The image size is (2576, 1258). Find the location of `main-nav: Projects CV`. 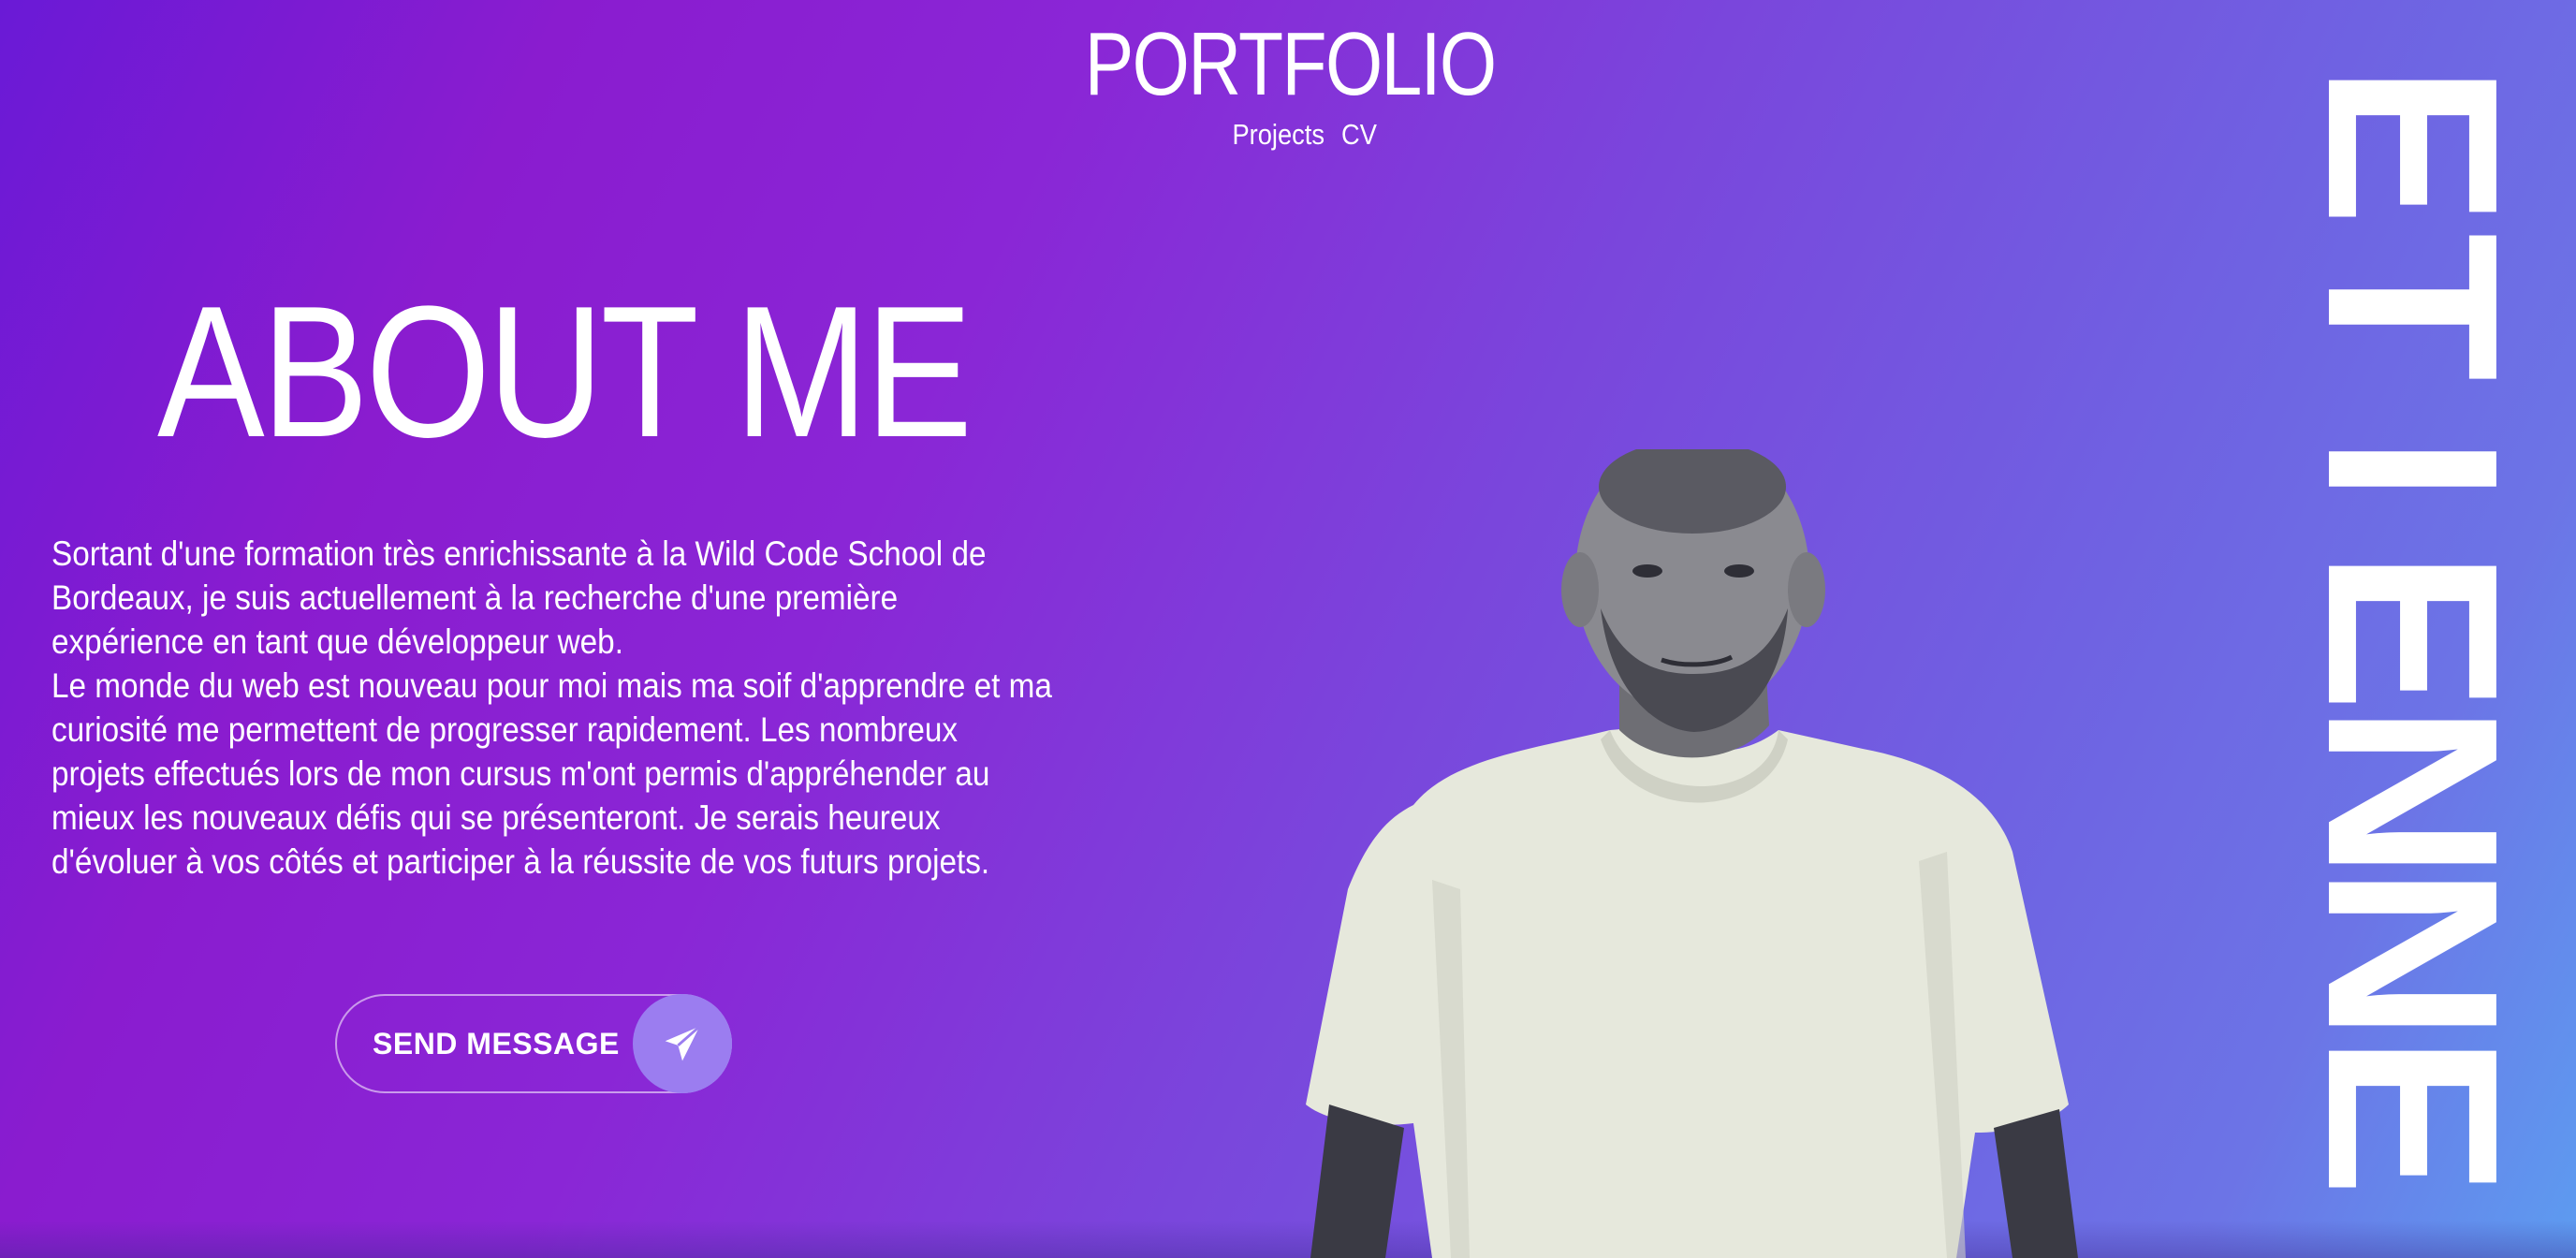

main-nav: Projects CV is located at coordinates (1301, 135).